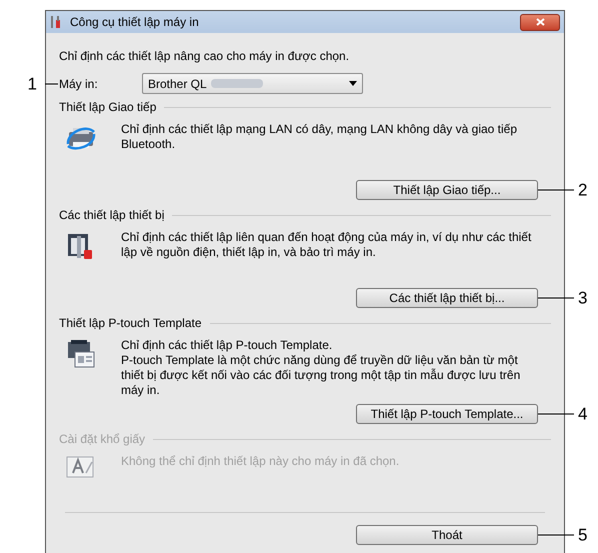  I want to click on section-description: Chỉ định các thiết lập liên quan đến hoạt động của máy in, ví dụ như các thiết lập về nguồn điện, thiết lập in, và bảo trì máy in., so click(326, 245).